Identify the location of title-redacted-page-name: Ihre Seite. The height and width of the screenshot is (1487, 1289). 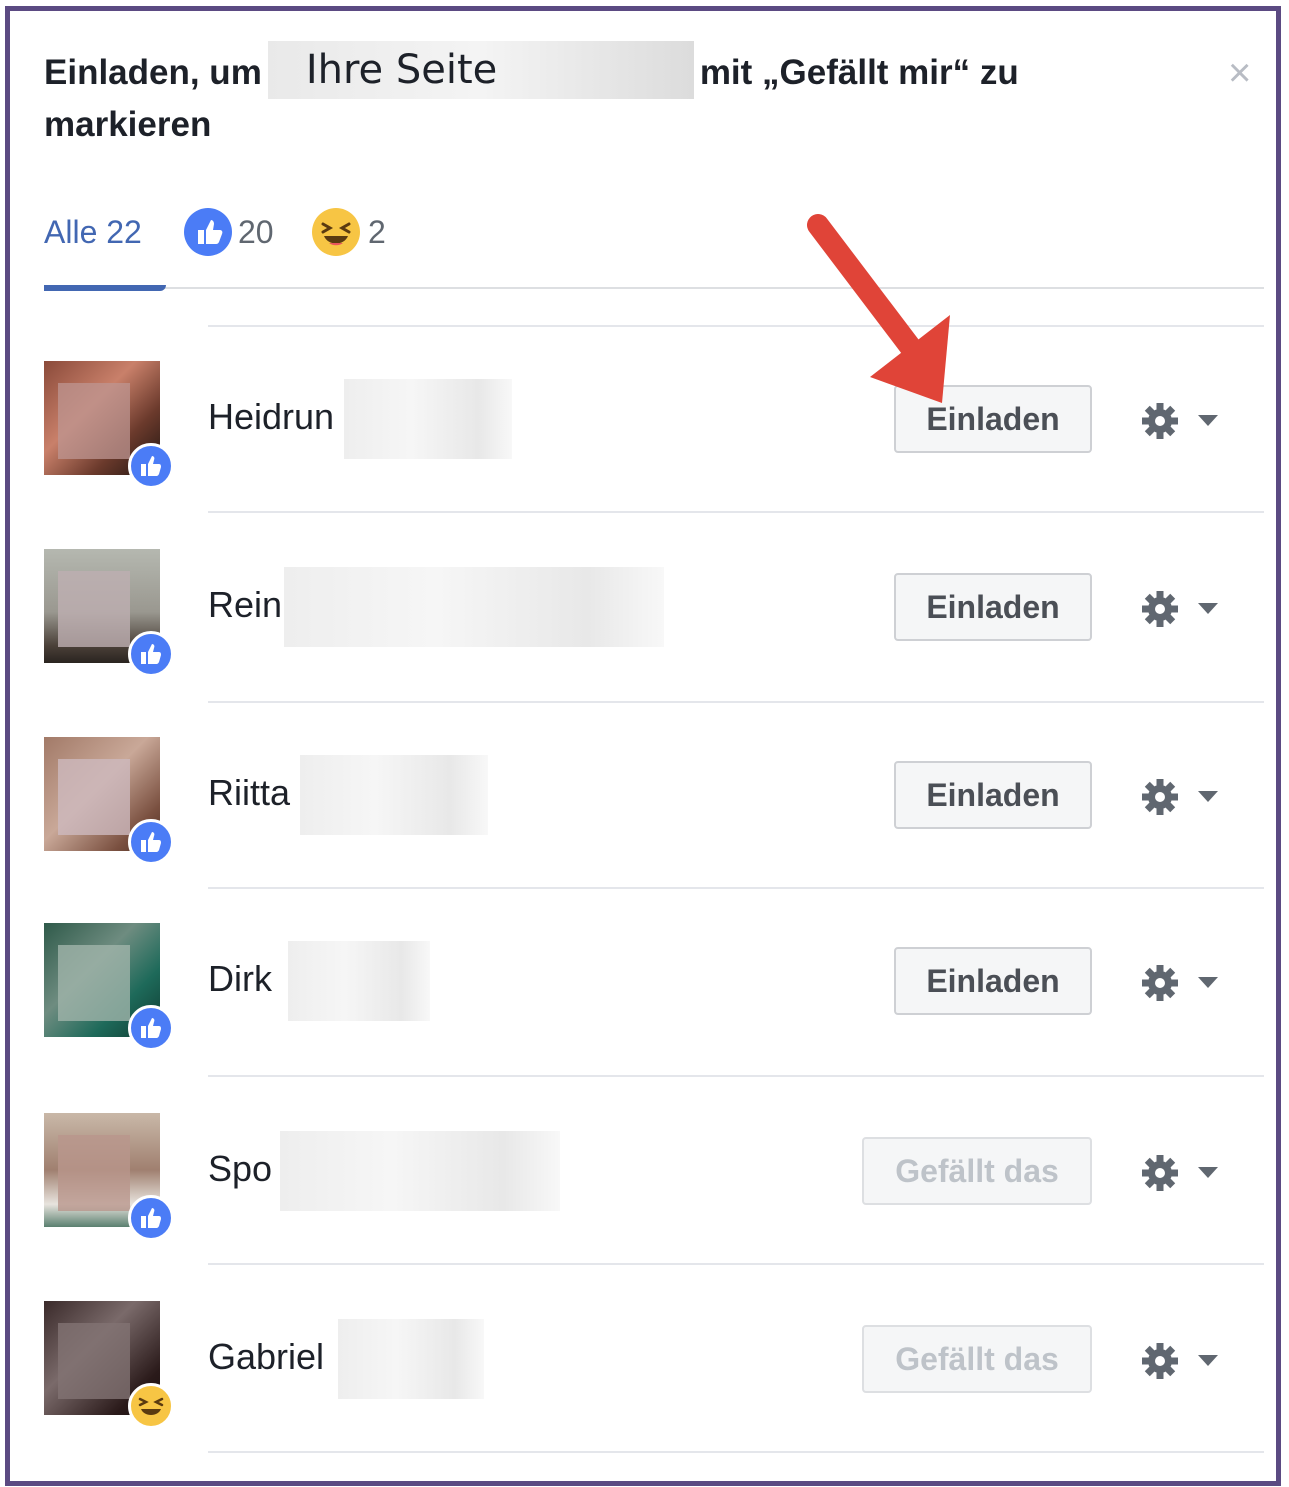
(480, 69).